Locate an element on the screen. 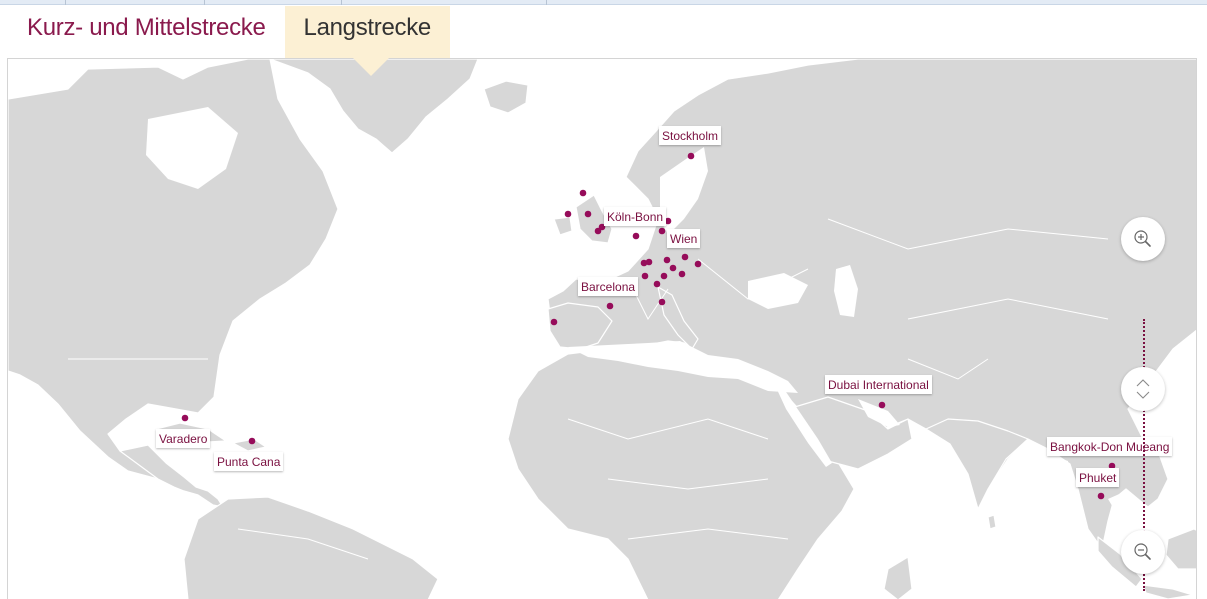  marker-phuket is located at coordinates (1101, 496).